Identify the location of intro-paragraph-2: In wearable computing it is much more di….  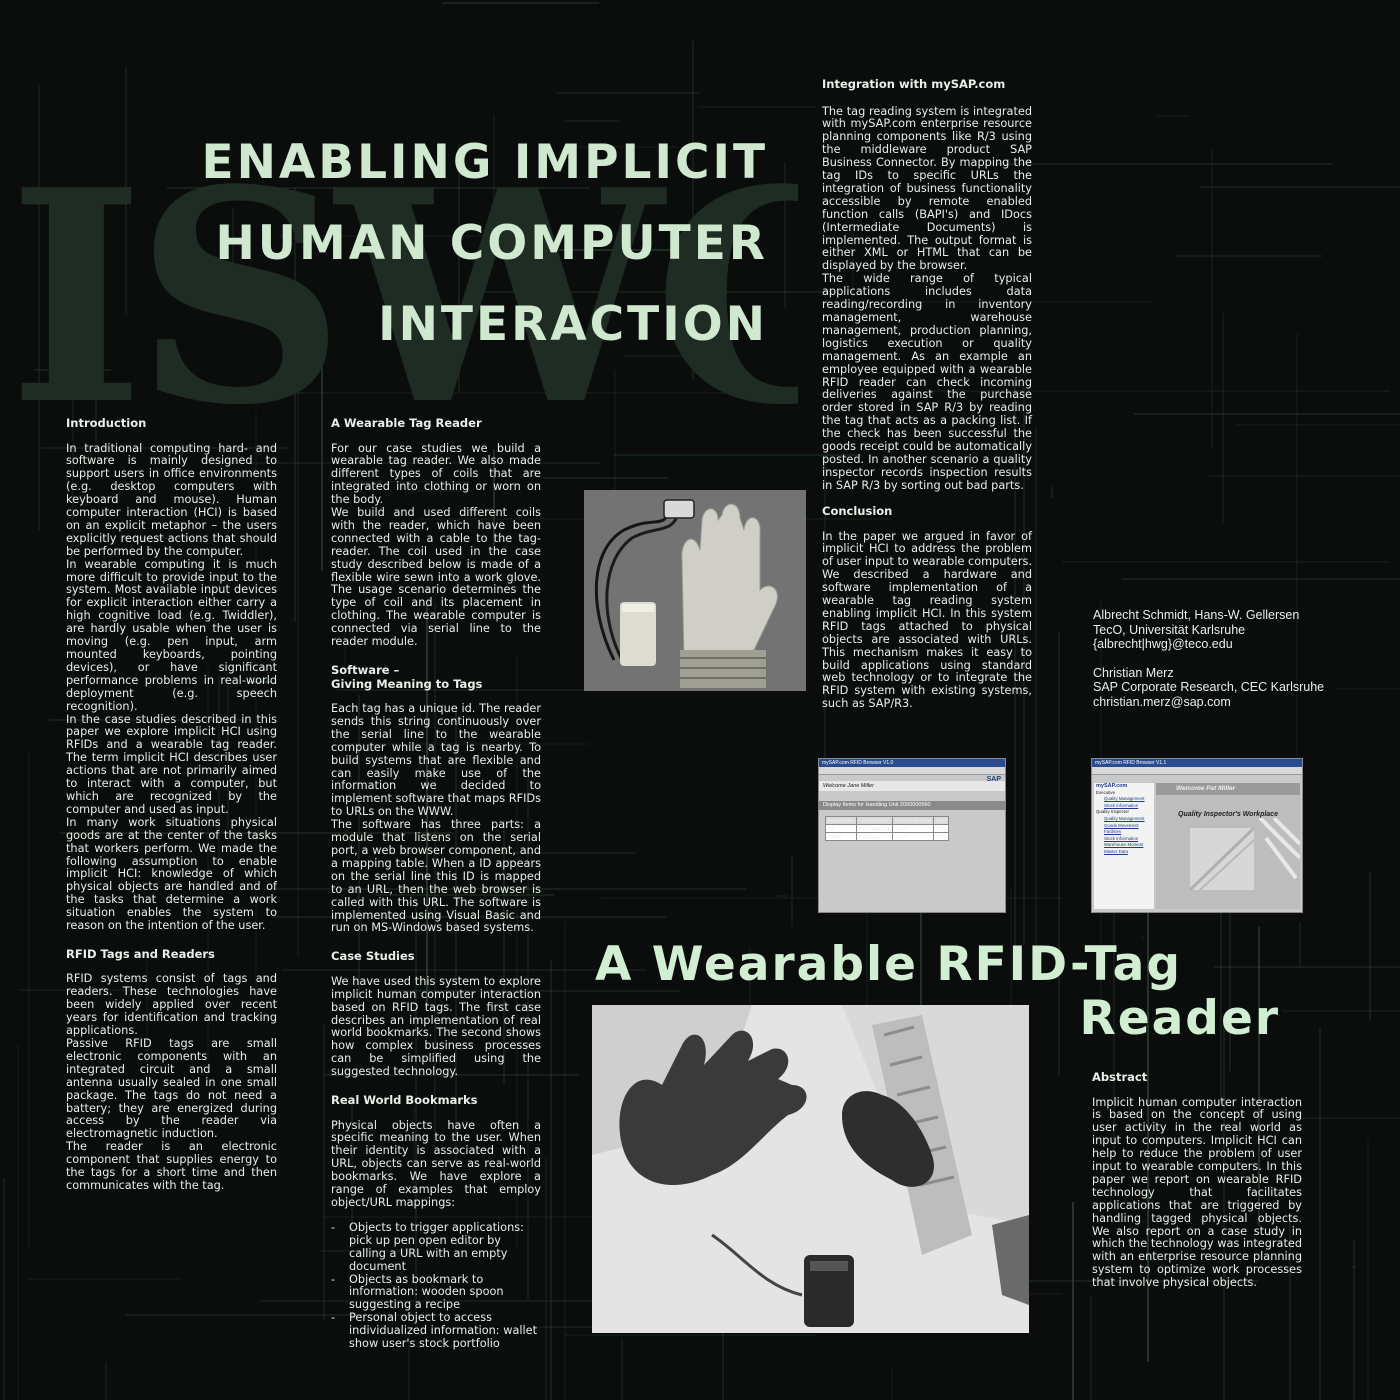
(171, 635).